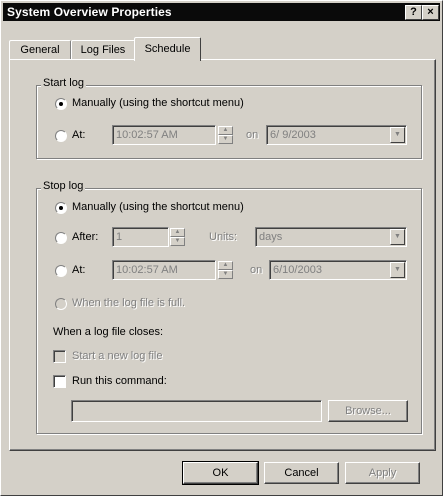  I want to click on window-title: System Overview Properties, so click(89, 12).